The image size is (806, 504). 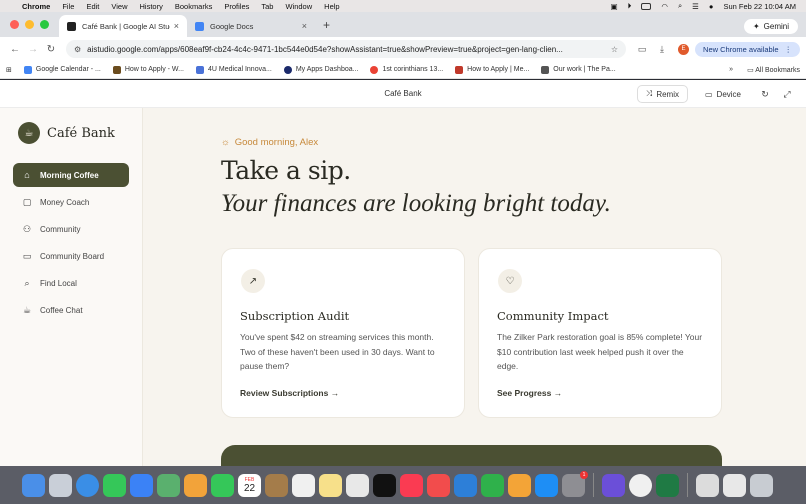 I want to click on wifi-icon: ◠, so click(x=664, y=6).